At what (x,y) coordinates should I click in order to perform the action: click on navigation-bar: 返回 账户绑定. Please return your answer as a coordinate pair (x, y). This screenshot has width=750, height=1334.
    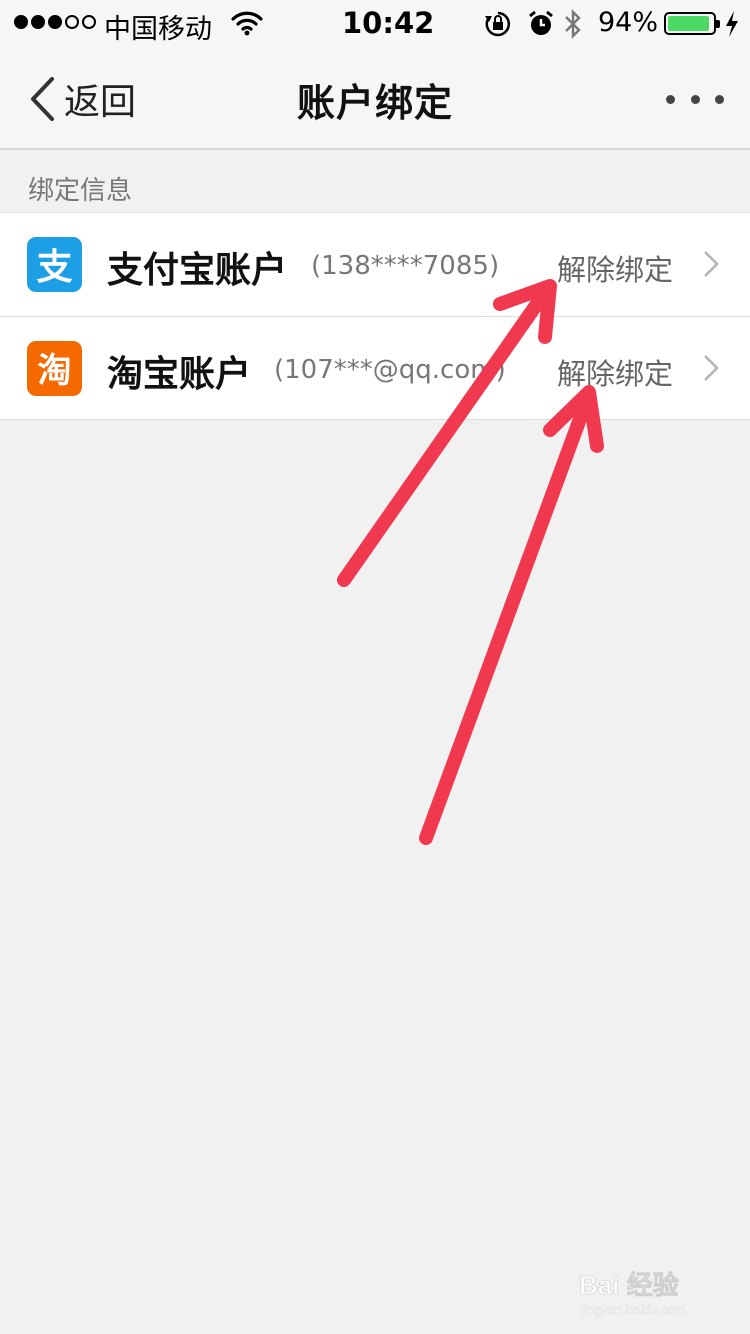
    Looking at the image, I should click on (375, 99).